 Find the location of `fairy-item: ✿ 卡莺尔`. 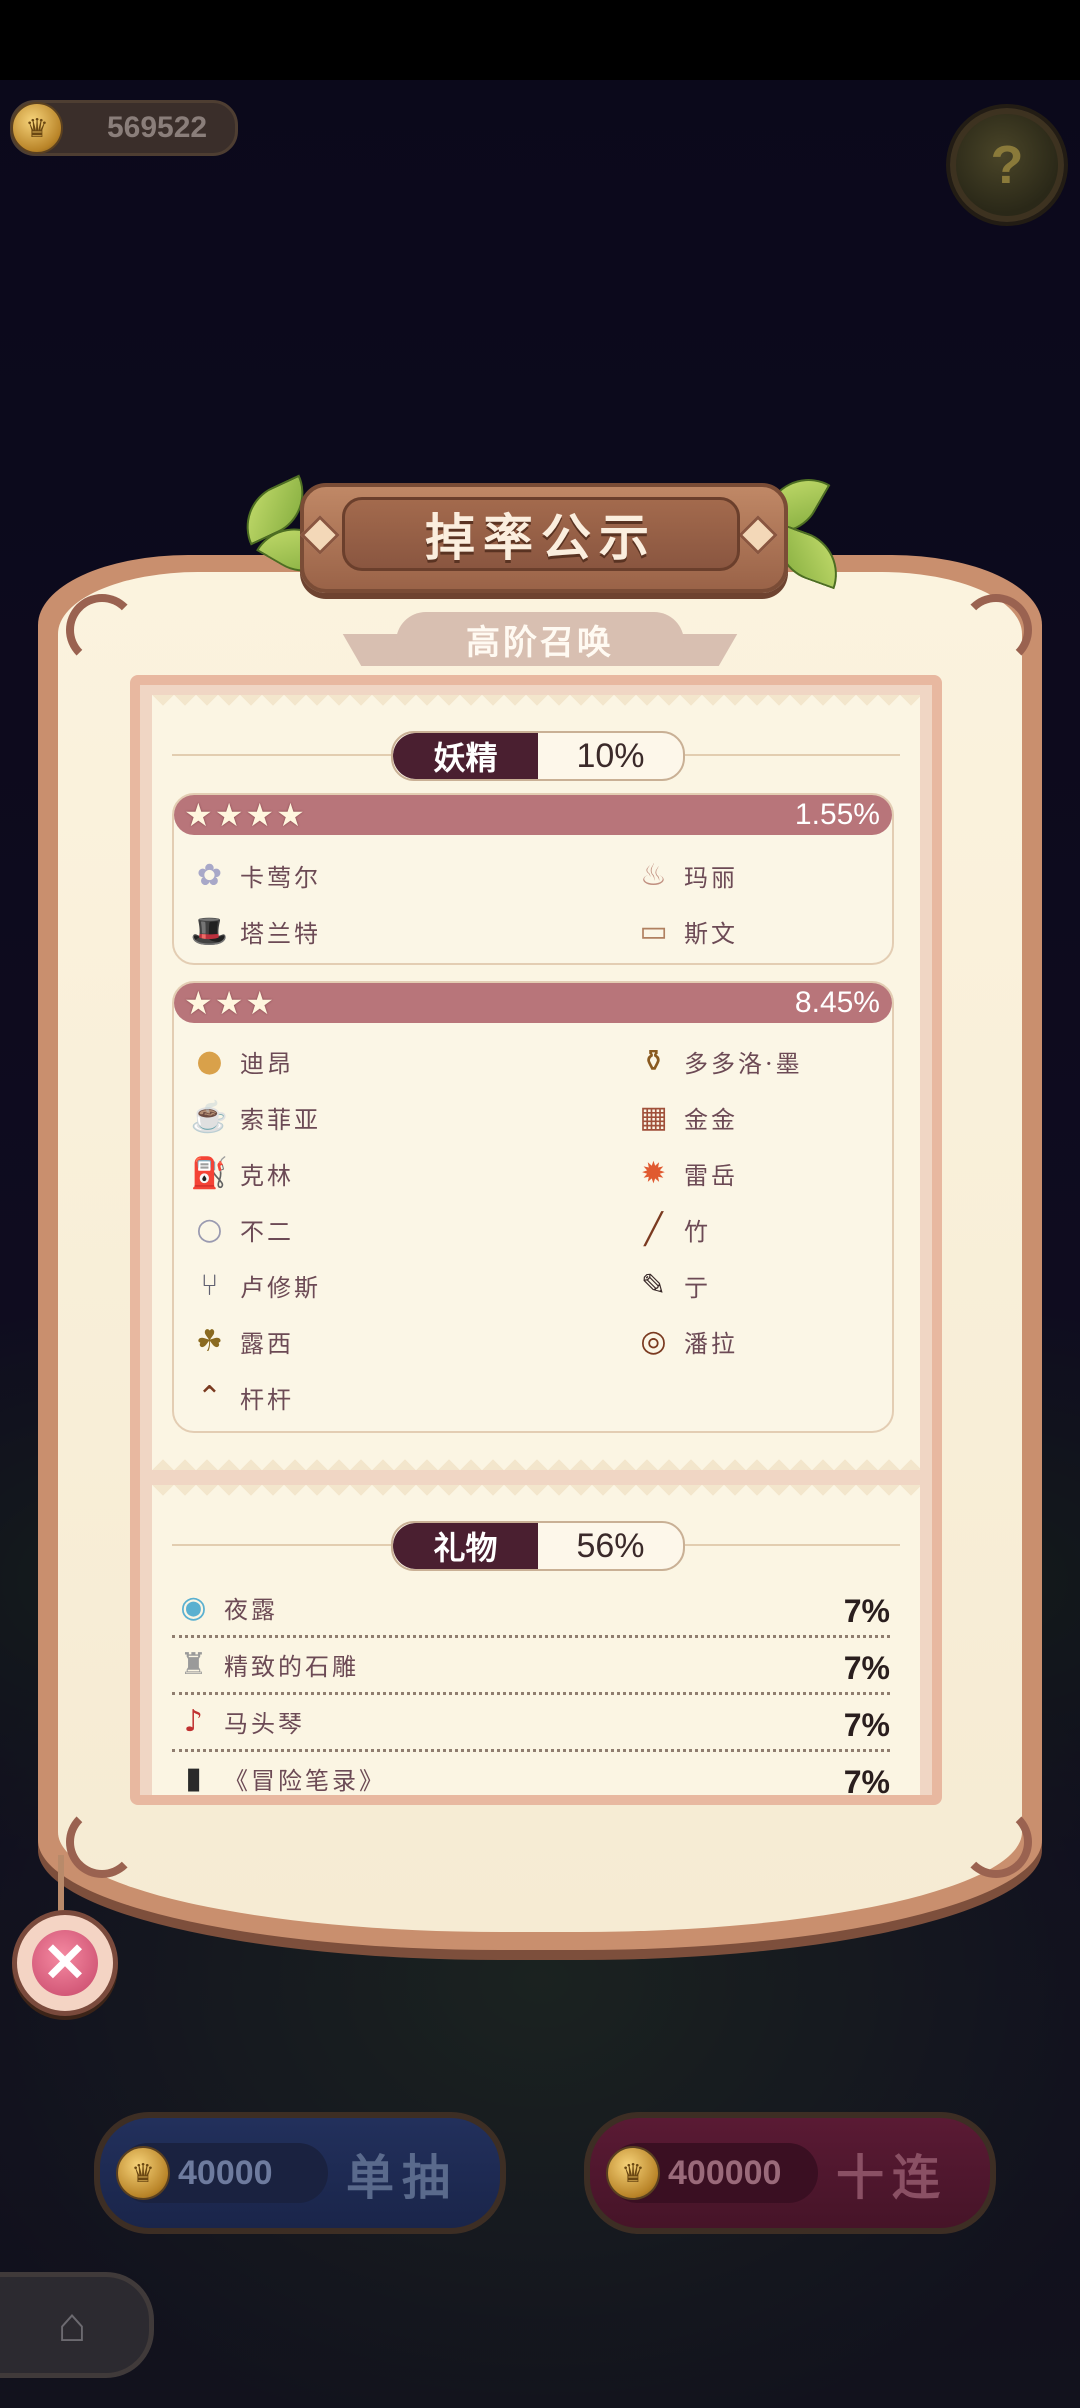

fairy-item: ✿ 卡莺尔 is located at coordinates (254, 875).